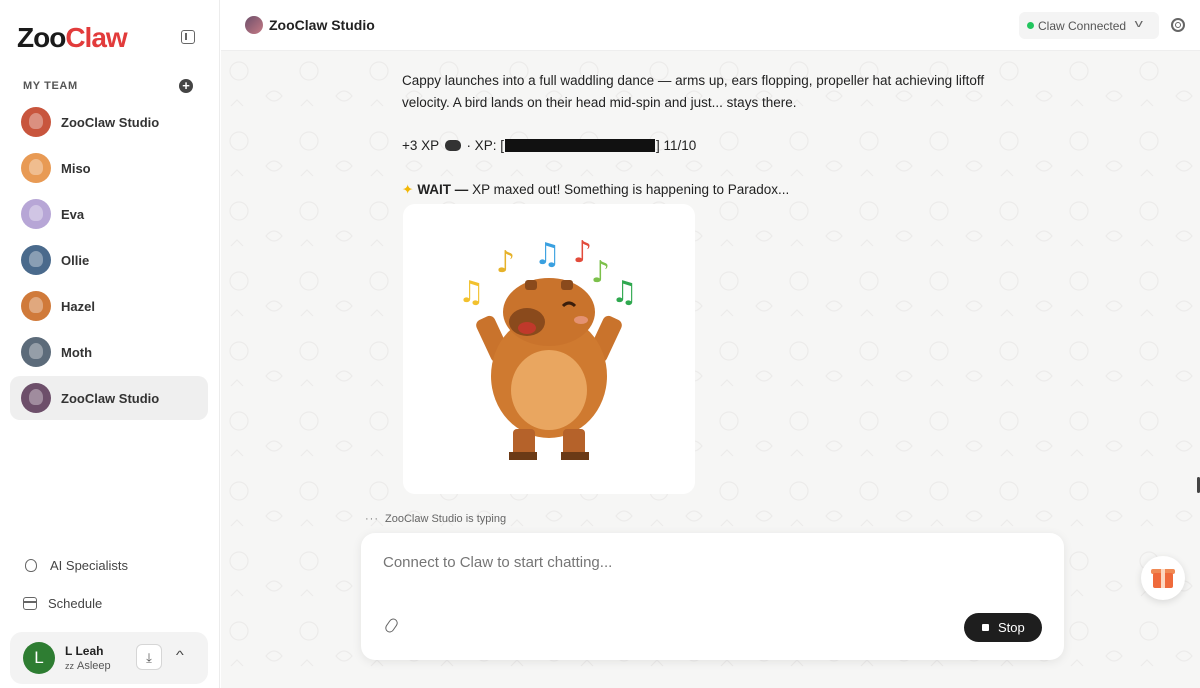 The height and width of the screenshot is (688, 1200). I want to click on team-member-name: Eva, so click(73, 214).